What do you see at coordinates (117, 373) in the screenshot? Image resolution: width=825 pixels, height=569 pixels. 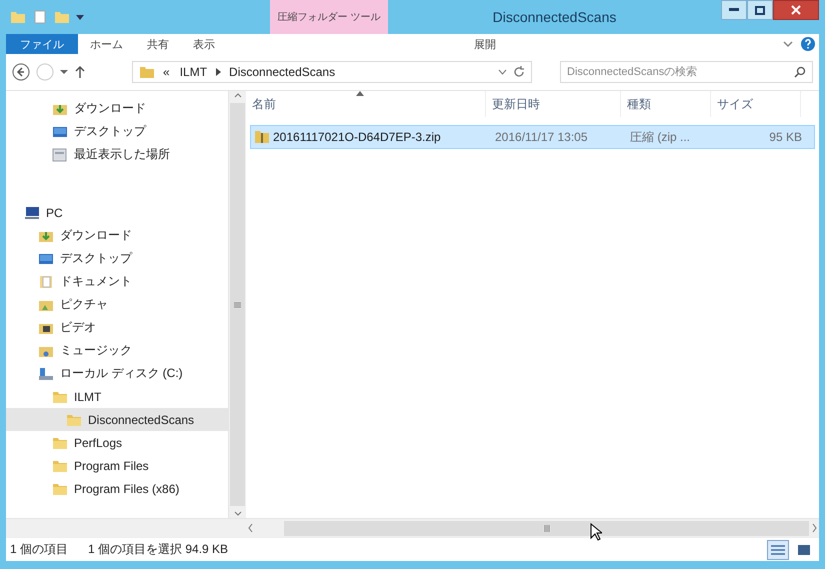 I see `nav-item: ローカル ディスク (C:)` at bounding box center [117, 373].